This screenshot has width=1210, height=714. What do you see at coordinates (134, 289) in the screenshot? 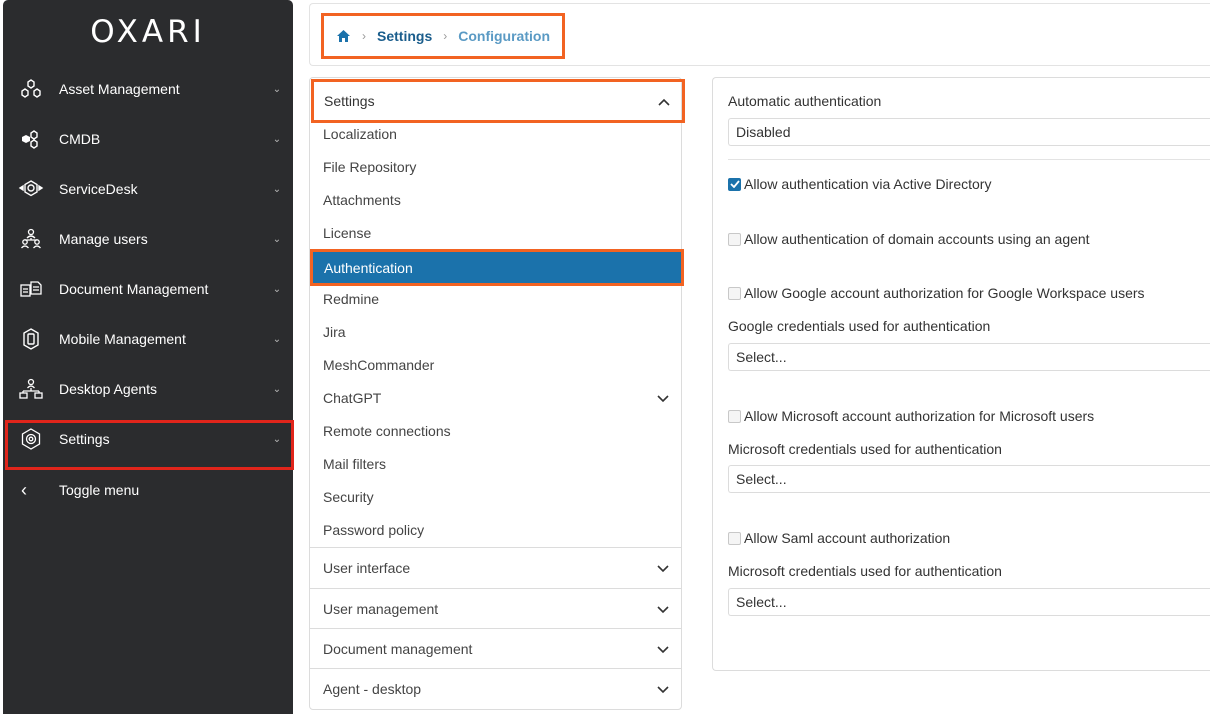
I see `sidebar-item-label: Document Management` at bounding box center [134, 289].